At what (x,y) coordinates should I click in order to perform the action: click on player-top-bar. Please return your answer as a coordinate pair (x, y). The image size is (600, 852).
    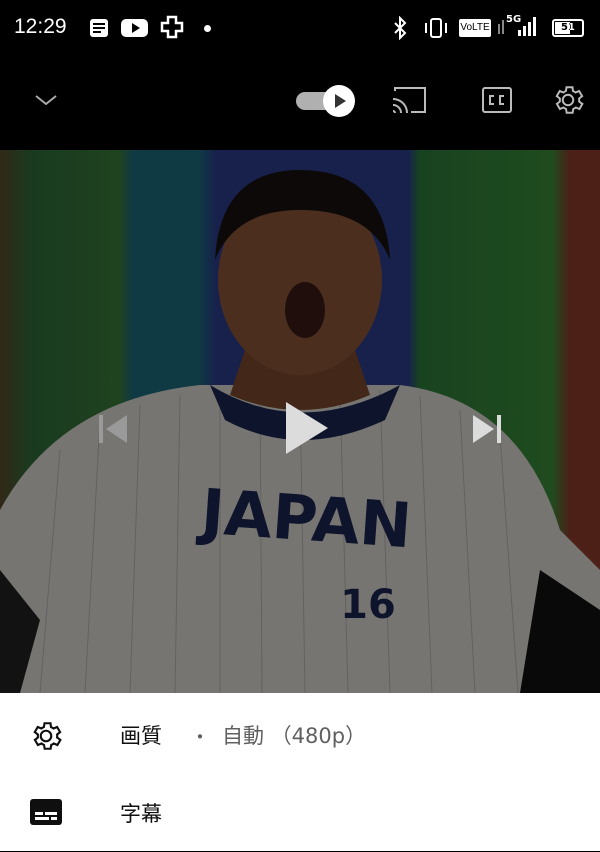
    Looking at the image, I should click on (300, 104).